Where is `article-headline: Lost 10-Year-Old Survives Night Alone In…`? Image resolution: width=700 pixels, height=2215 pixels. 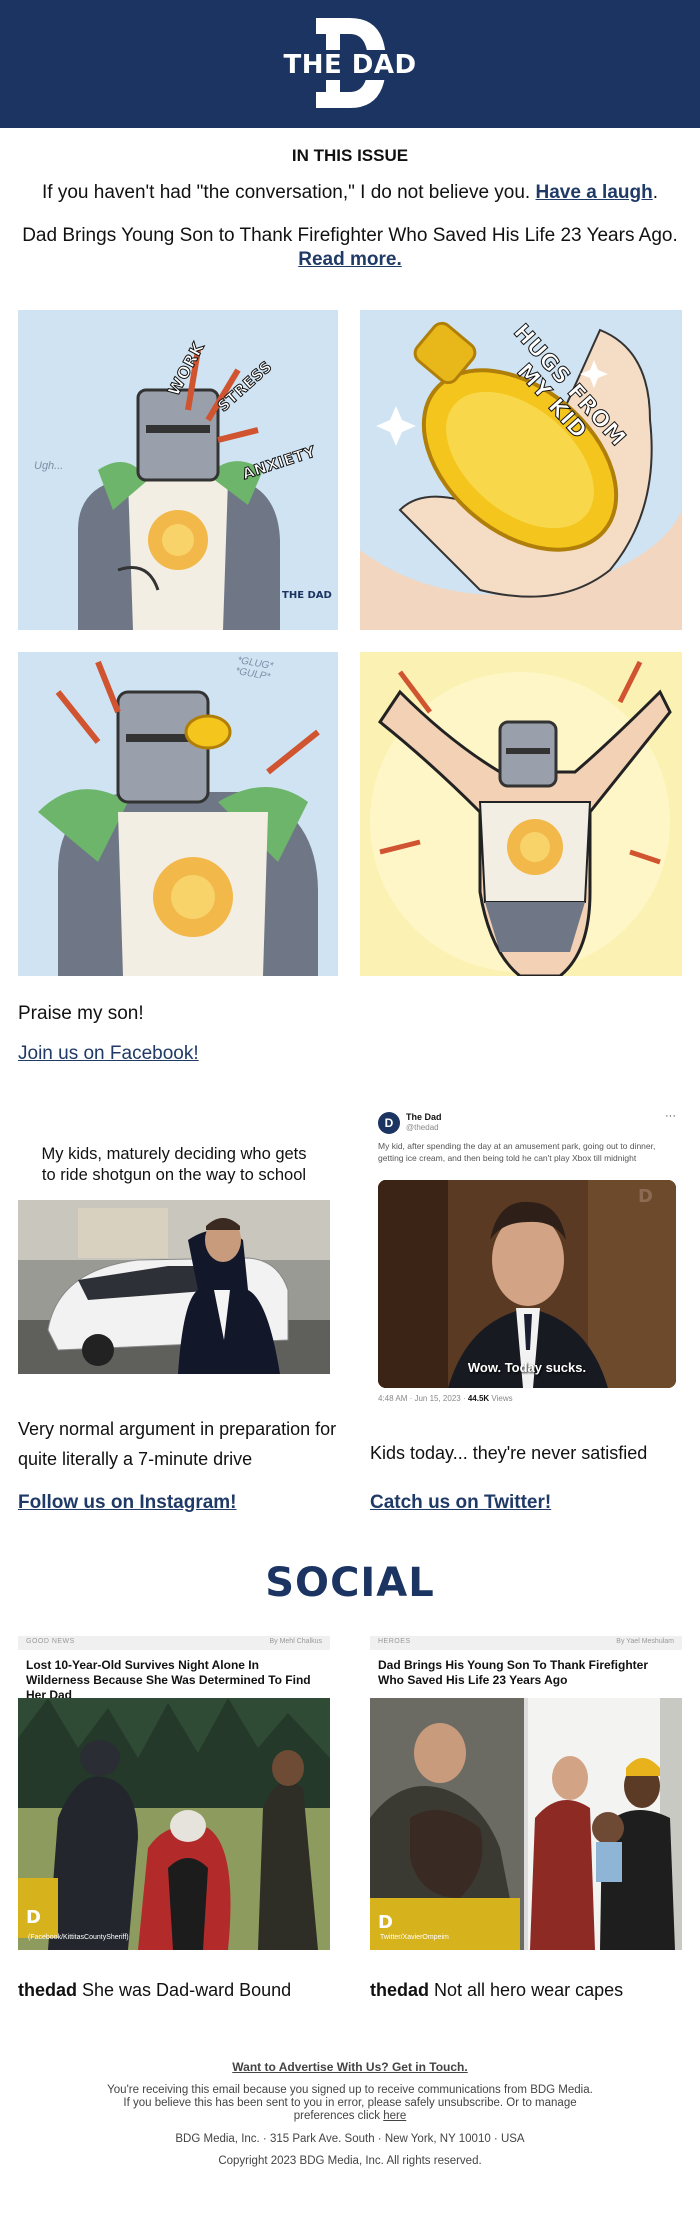 article-headline: Lost 10-Year-Old Survives Night Alone In… is located at coordinates (168, 1680).